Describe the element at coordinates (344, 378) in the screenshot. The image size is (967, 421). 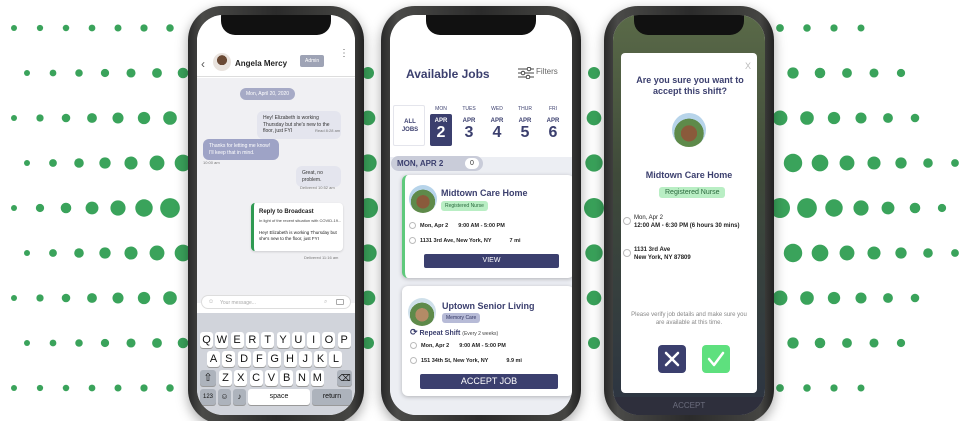
I see `delete-key: ⌫` at that location.